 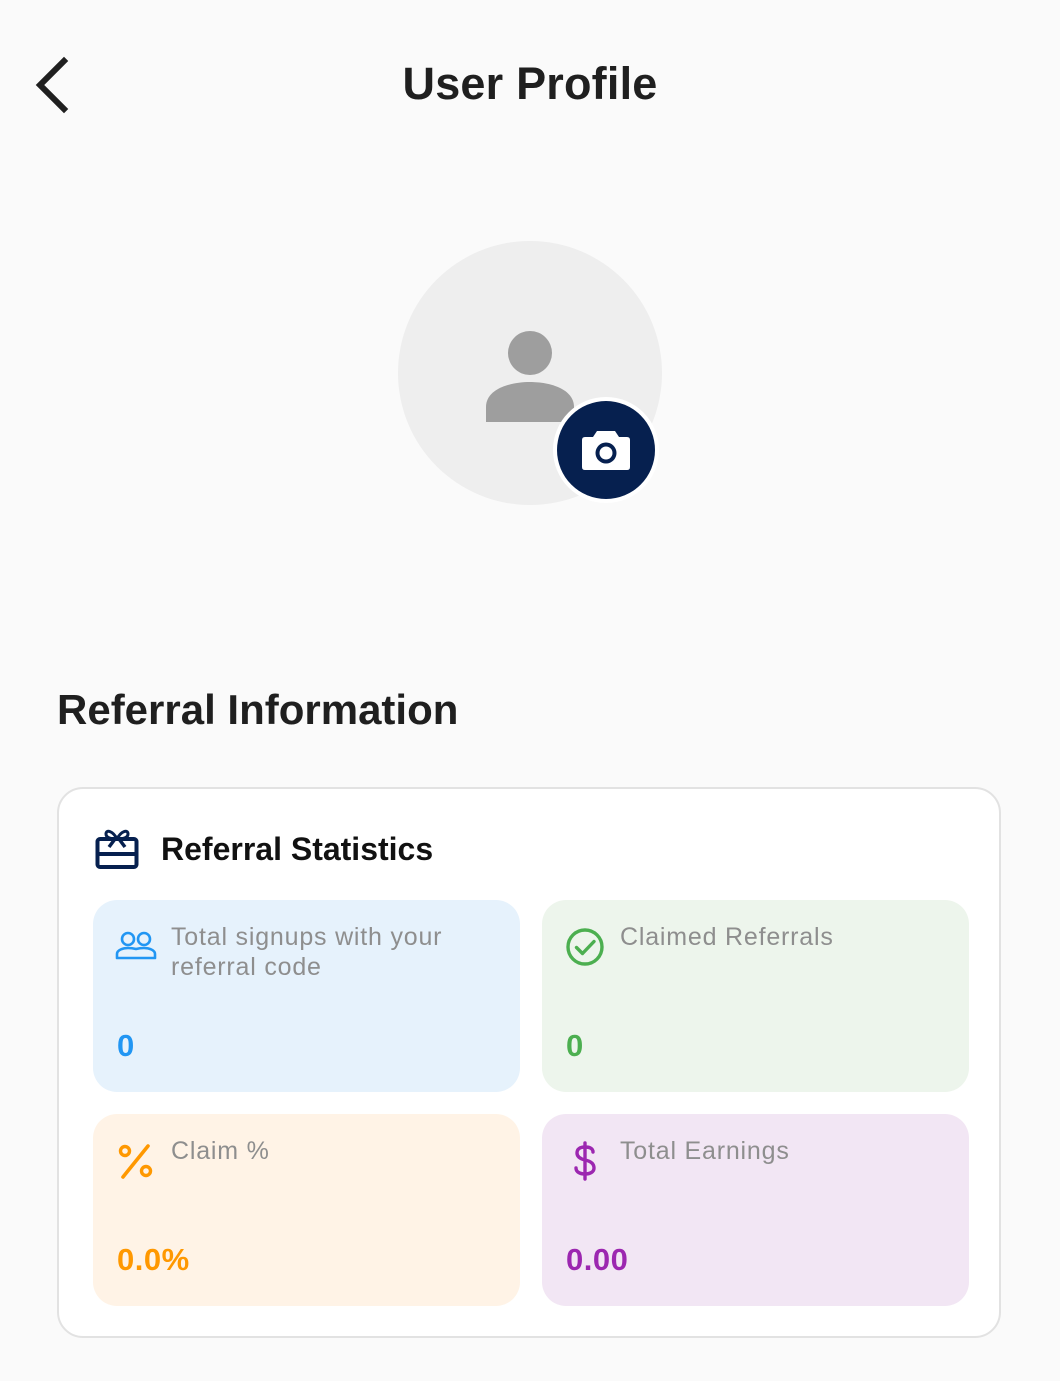 What do you see at coordinates (220, 1151) in the screenshot?
I see `stat-label: Claim %` at bounding box center [220, 1151].